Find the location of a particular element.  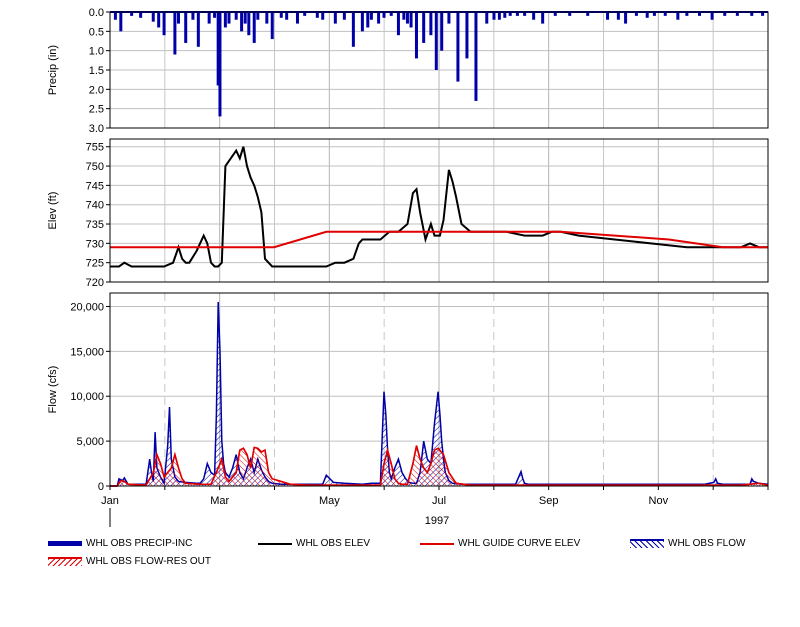

legend-item: WHL OBS ELEV is located at coordinates (314, 543).